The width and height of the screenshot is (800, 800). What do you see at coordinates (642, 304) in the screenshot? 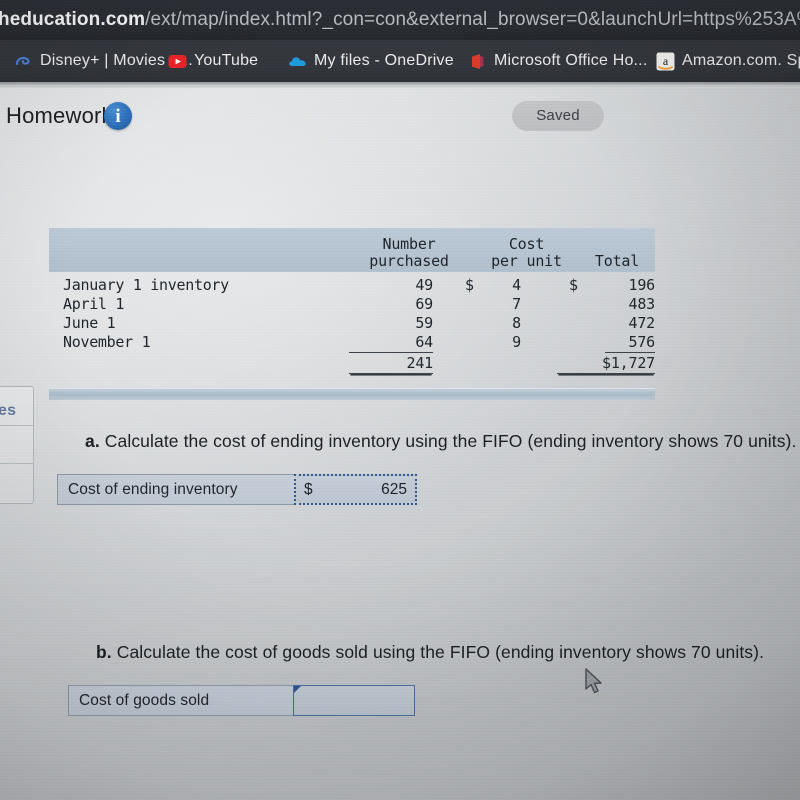
I see `cell-total: 483` at bounding box center [642, 304].